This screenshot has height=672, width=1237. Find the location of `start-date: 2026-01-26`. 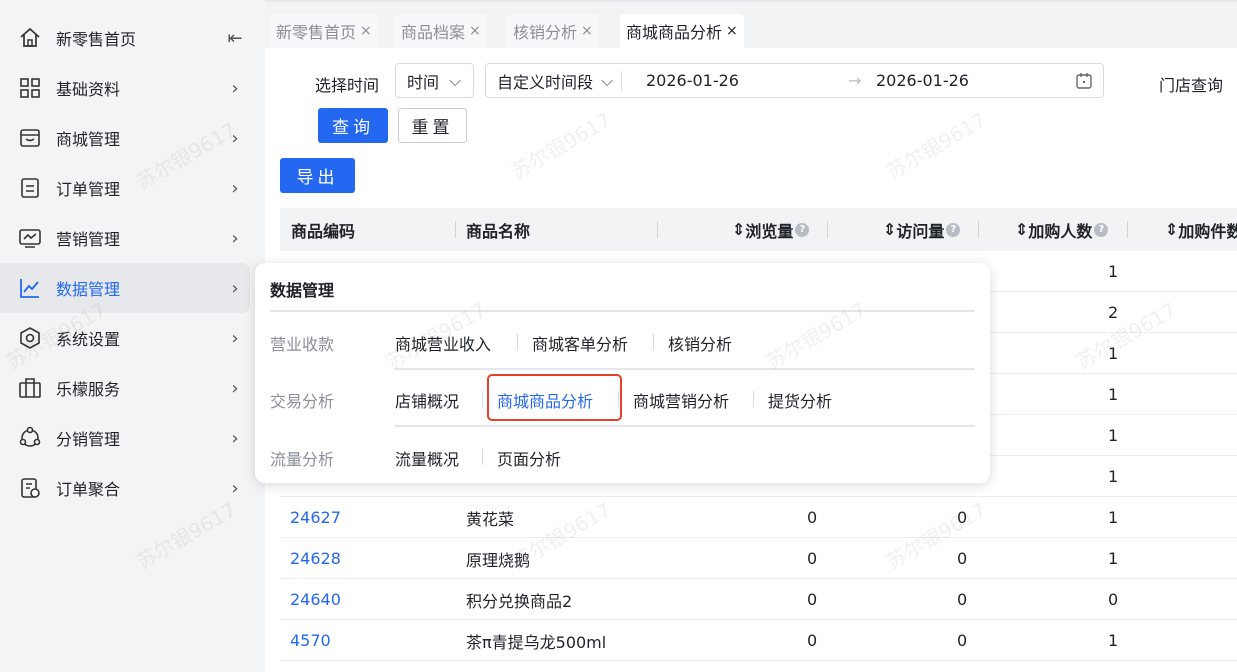

start-date: 2026-01-26 is located at coordinates (692, 80).